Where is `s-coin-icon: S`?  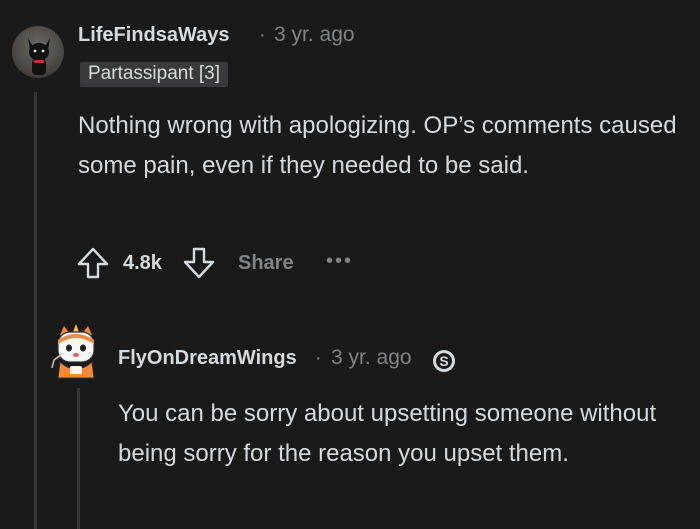 s-coin-icon: S is located at coordinates (444, 361).